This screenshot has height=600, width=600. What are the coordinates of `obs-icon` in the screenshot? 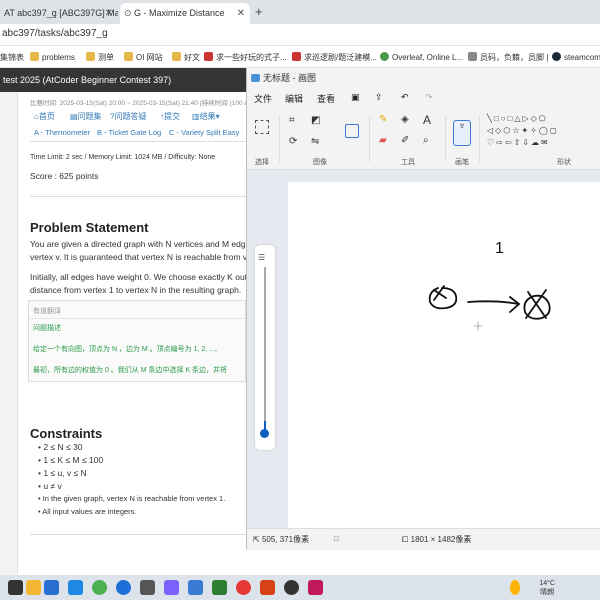 It's located at (291, 587).